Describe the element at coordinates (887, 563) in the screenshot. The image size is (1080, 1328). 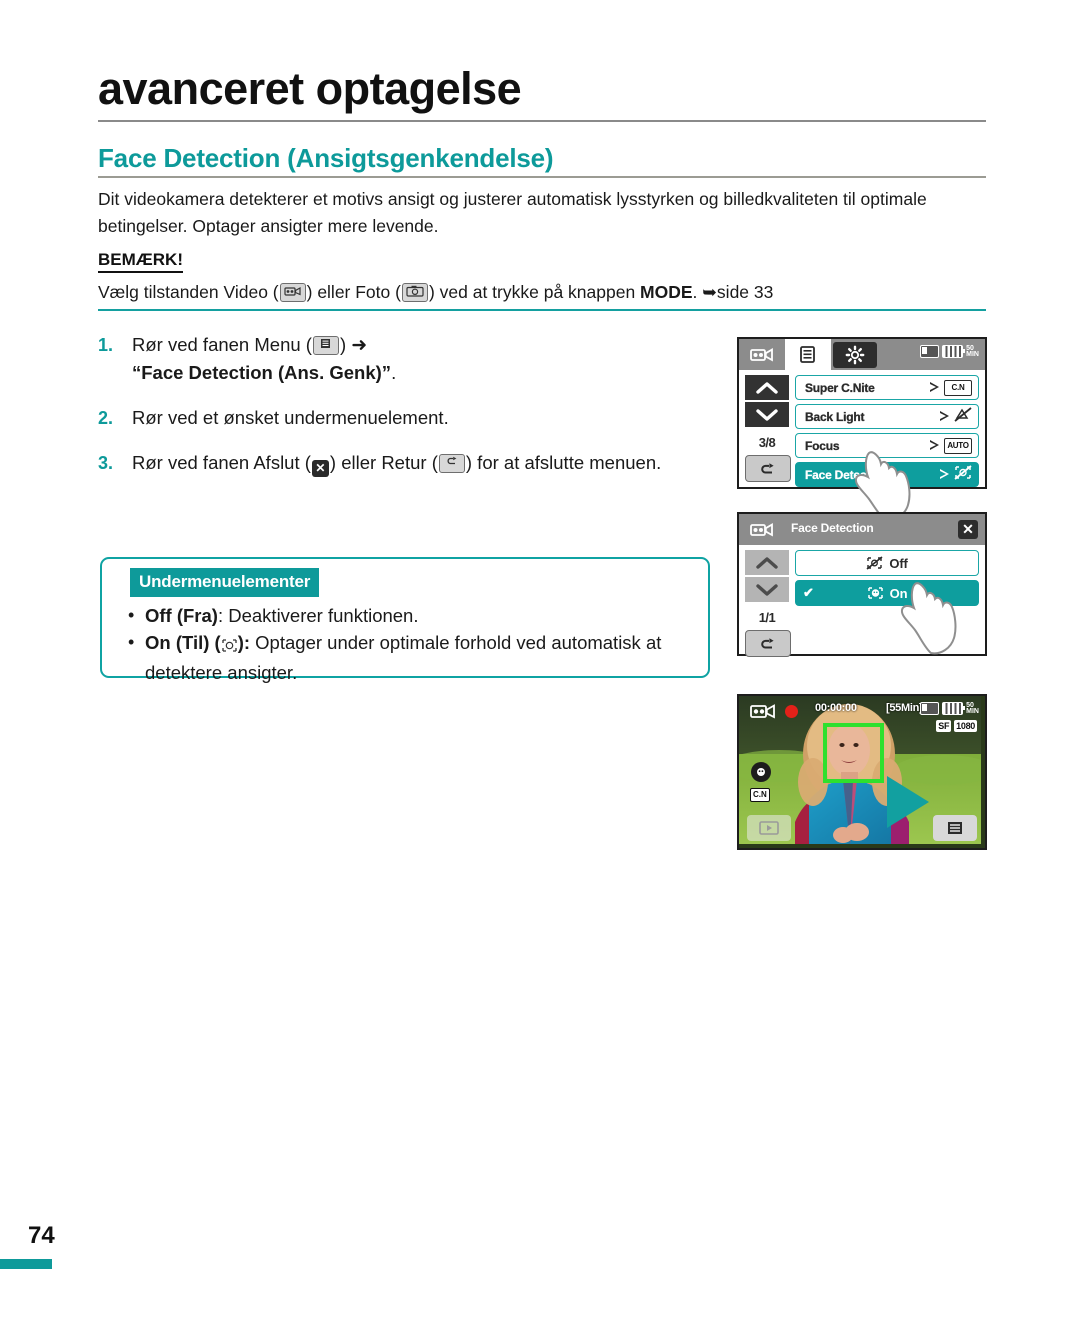
I see `option-row-off: Off` at that location.